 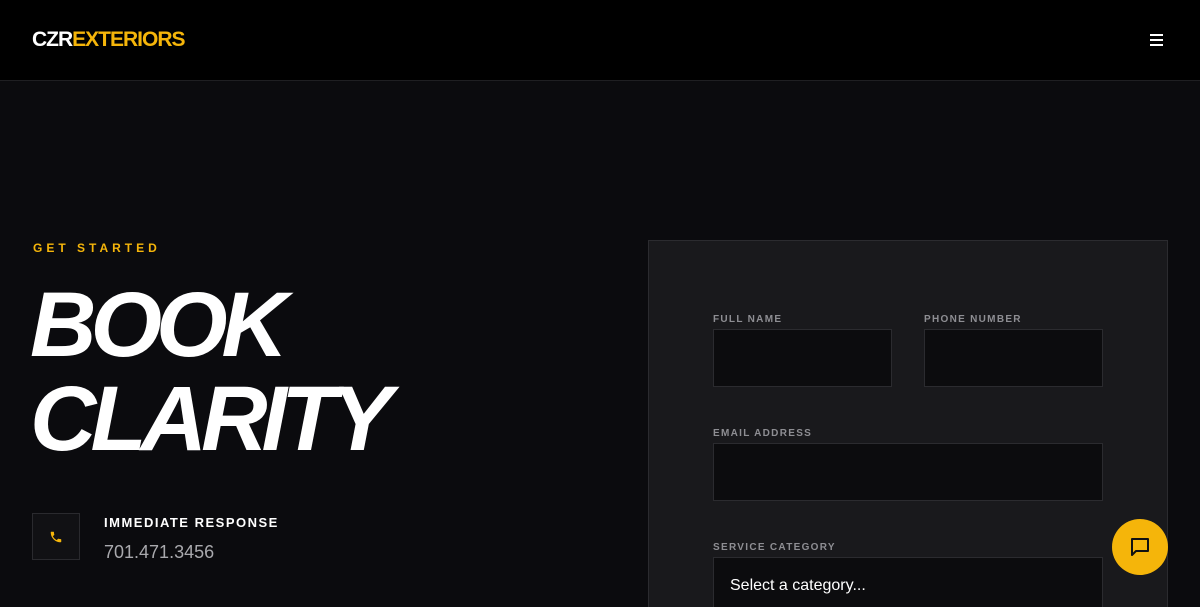 I want to click on phone-icon-box, so click(x=56, y=536).